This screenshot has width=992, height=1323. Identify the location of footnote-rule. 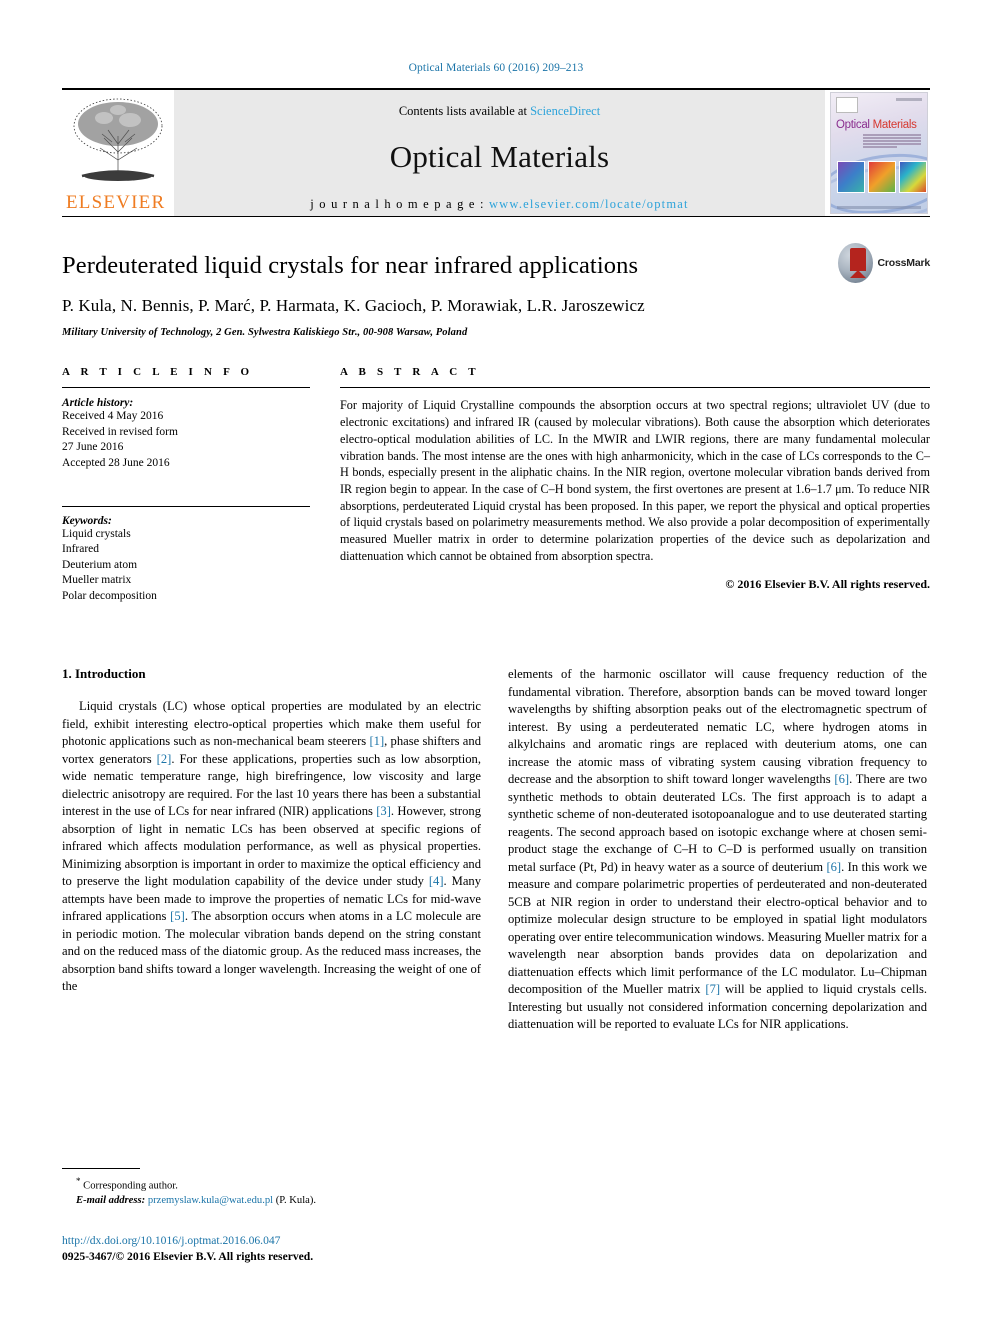
(101, 1168).